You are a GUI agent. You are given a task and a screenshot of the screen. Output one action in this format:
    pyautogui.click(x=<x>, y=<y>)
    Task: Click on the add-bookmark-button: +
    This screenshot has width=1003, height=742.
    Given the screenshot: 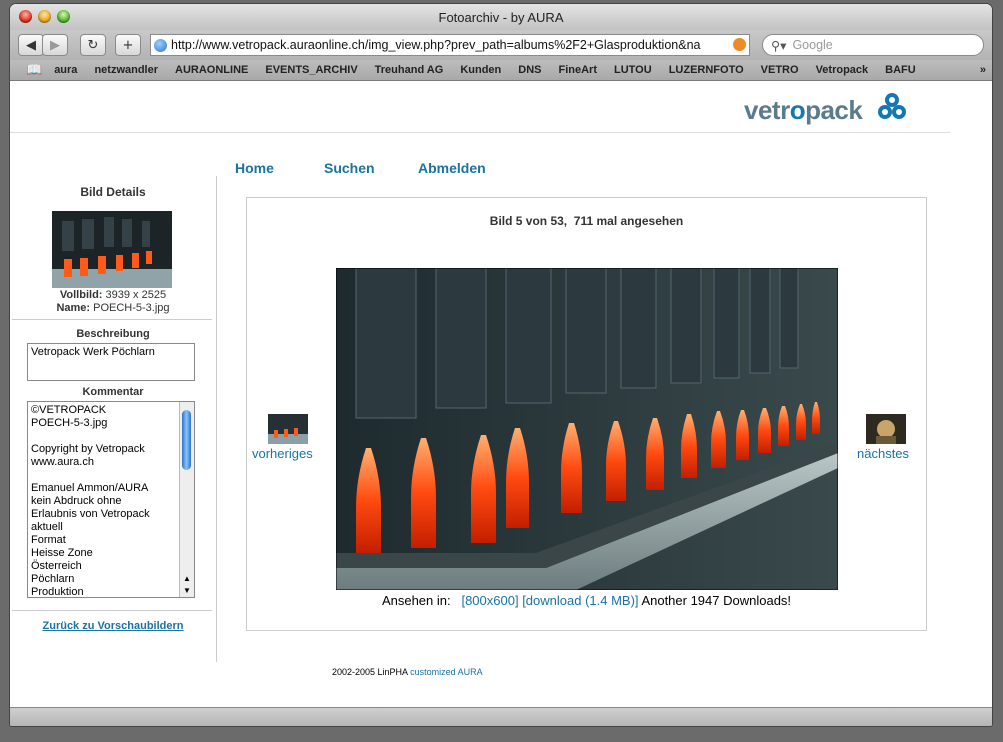 What is the action you would take?
    pyautogui.click(x=128, y=45)
    